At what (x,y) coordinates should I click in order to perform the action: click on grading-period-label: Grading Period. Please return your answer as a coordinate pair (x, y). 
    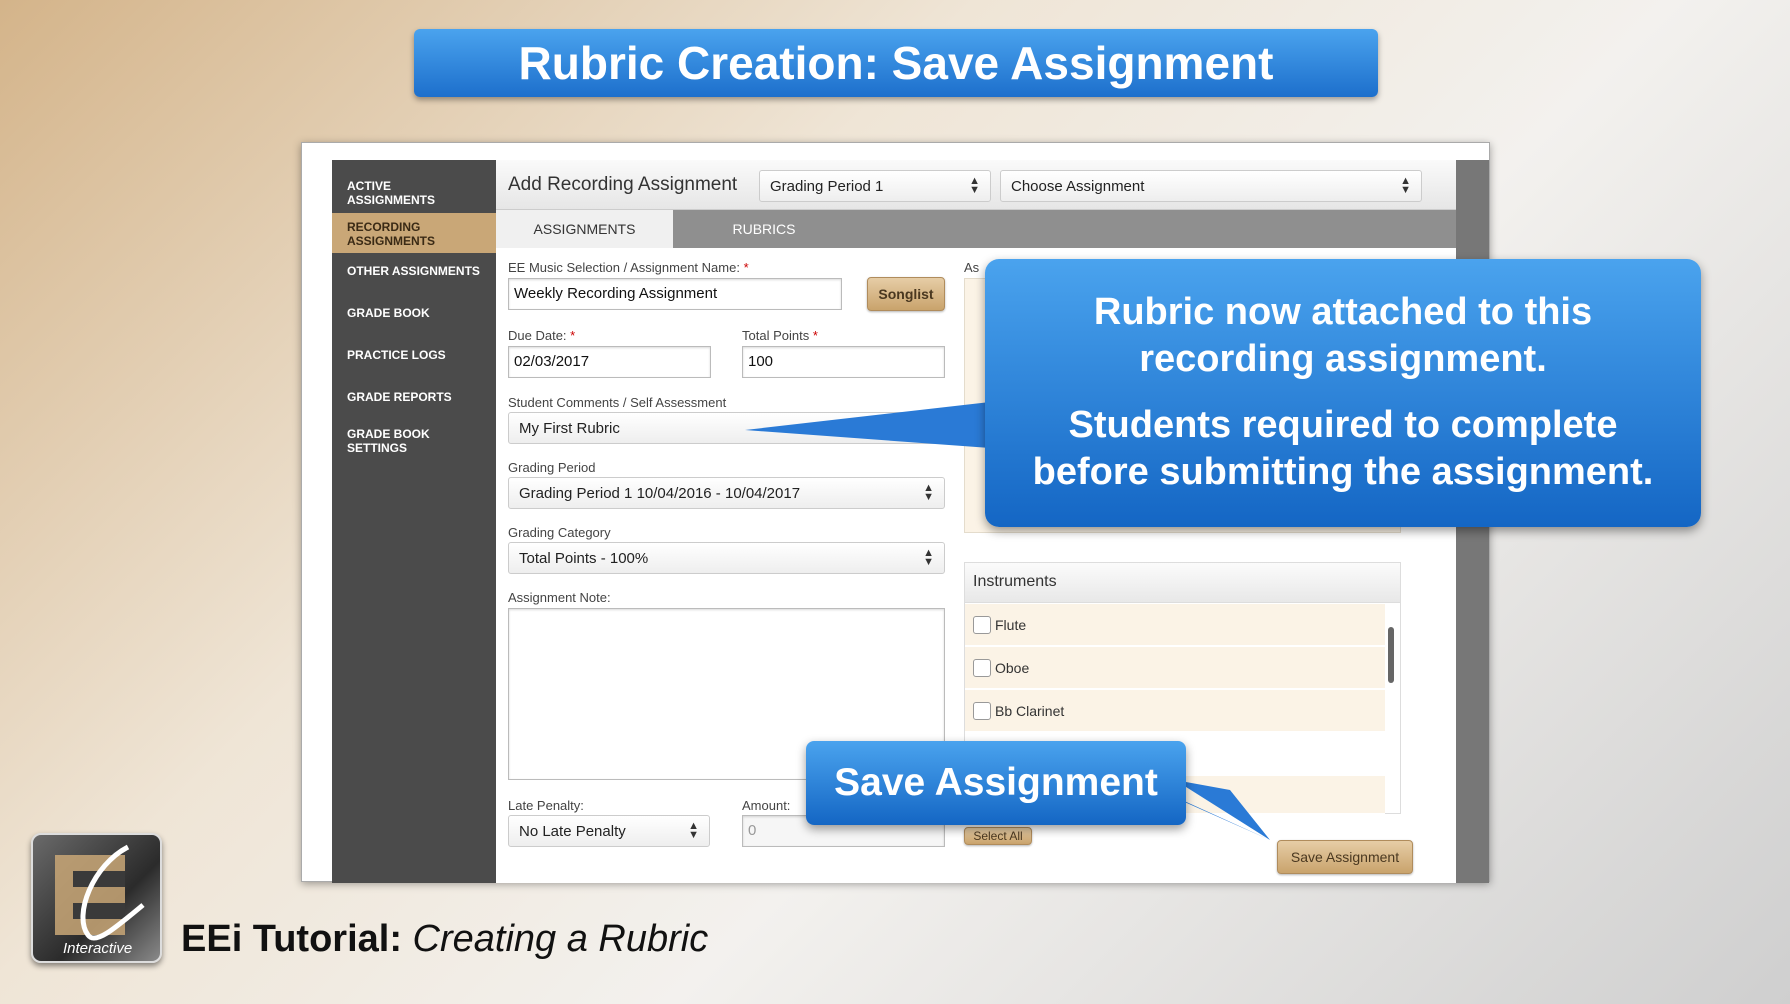
    Looking at the image, I should click on (552, 467).